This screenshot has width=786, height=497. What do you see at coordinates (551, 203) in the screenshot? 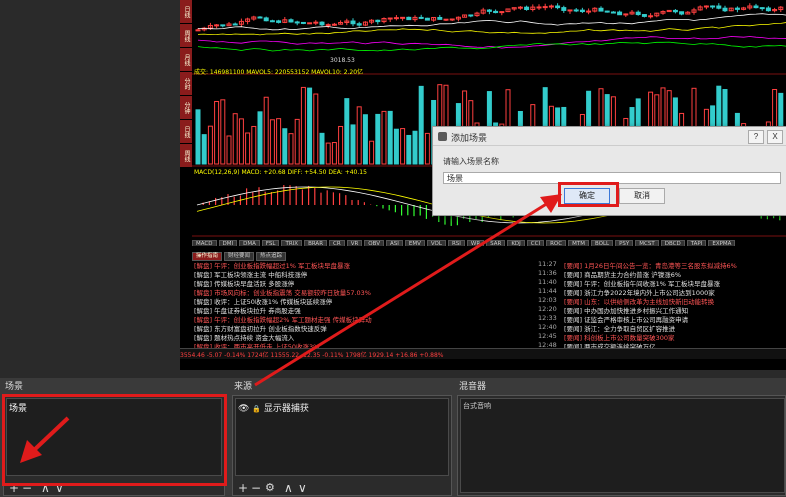
I see `arrow-to-ok-head` at bounding box center [551, 203].